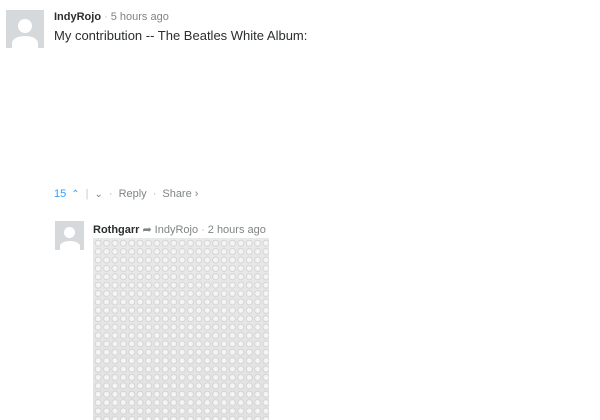 The height and width of the screenshot is (420, 600). I want to click on comment-time: 5 hours ago, so click(140, 17).